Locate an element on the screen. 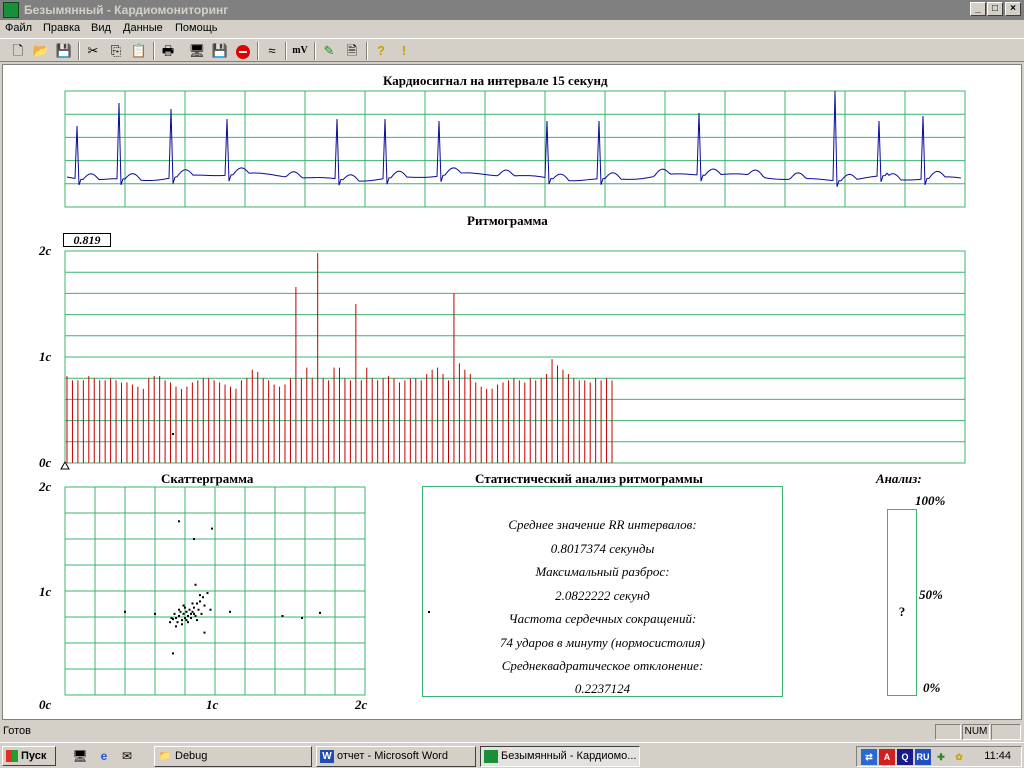 The height and width of the screenshot is (768, 1024). task-debug: 📁 Debug is located at coordinates (233, 756).